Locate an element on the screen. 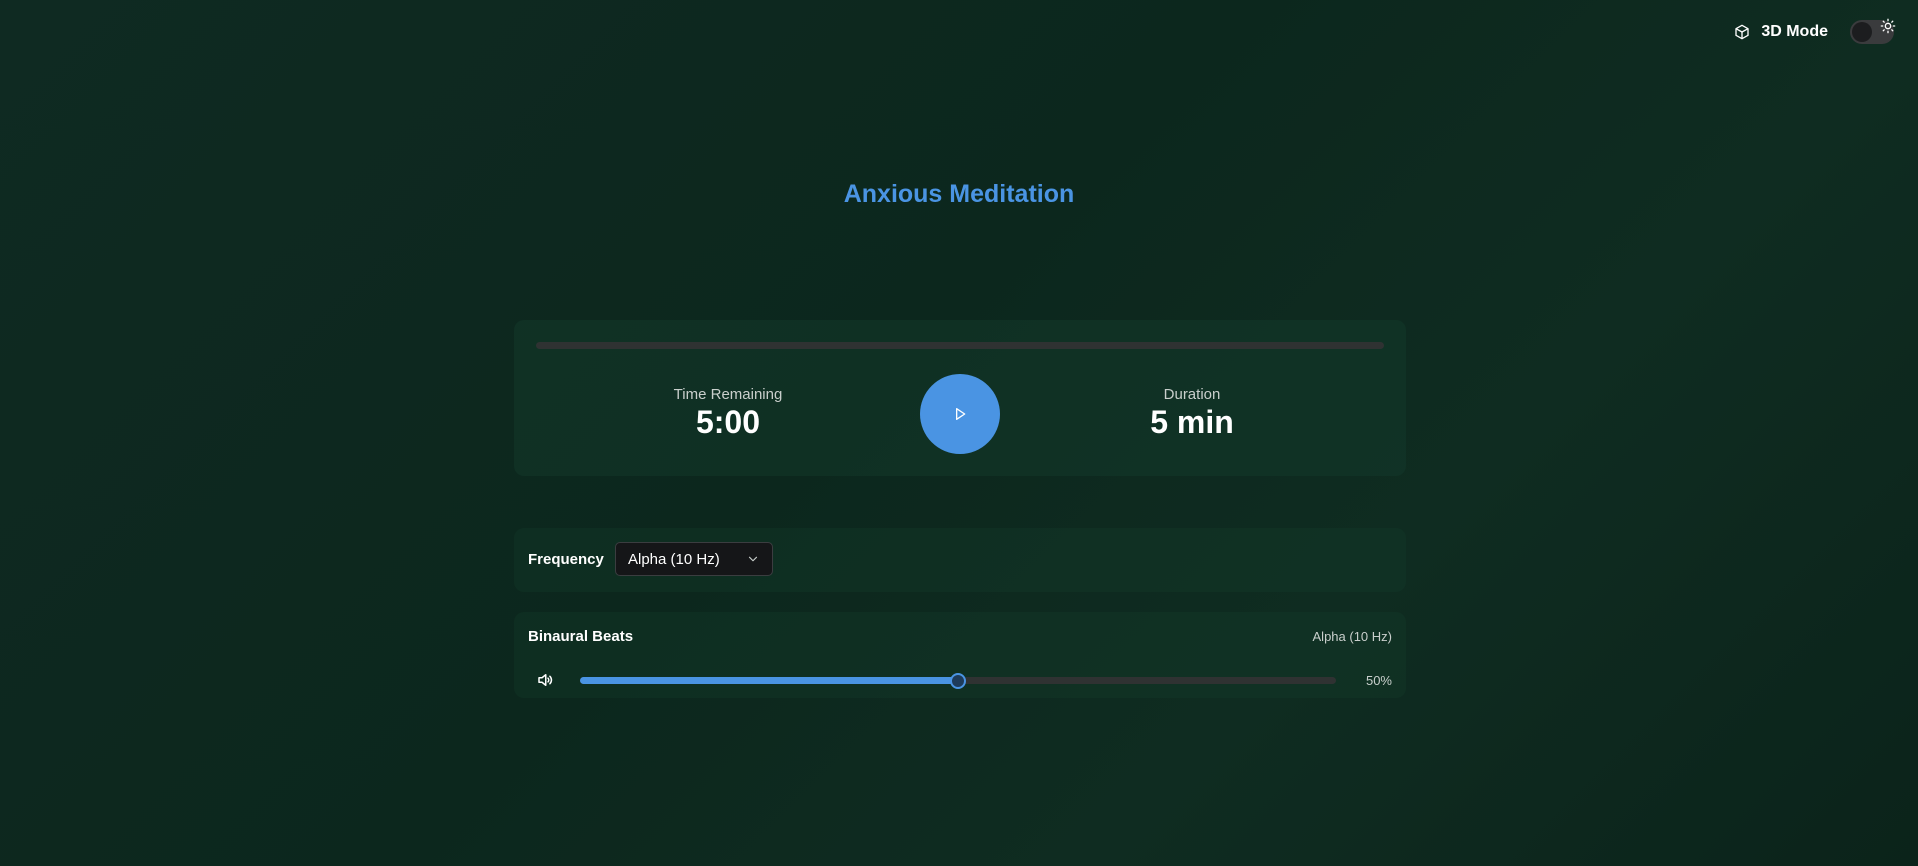 The width and height of the screenshot is (1918, 866). top-bar: 3D Mode is located at coordinates (1814, 31).